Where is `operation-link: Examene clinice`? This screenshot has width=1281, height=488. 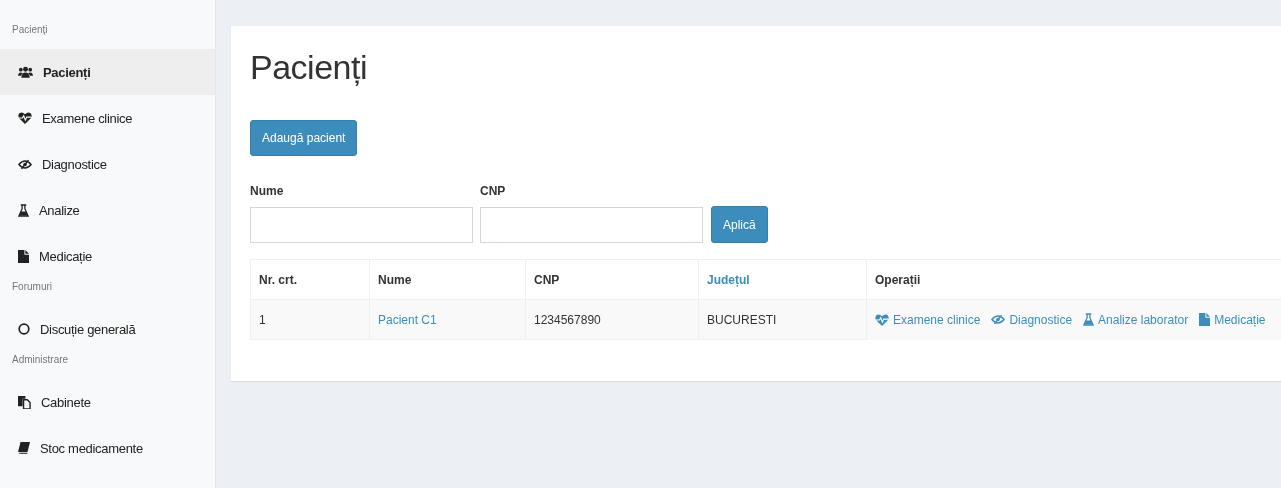
operation-link: Examene clinice is located at coordinates (928, 319).